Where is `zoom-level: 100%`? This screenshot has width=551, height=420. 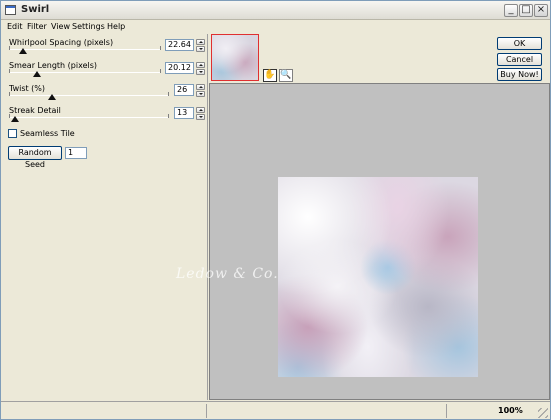 zoom-level: 100% is located at coordinates (510, 410).